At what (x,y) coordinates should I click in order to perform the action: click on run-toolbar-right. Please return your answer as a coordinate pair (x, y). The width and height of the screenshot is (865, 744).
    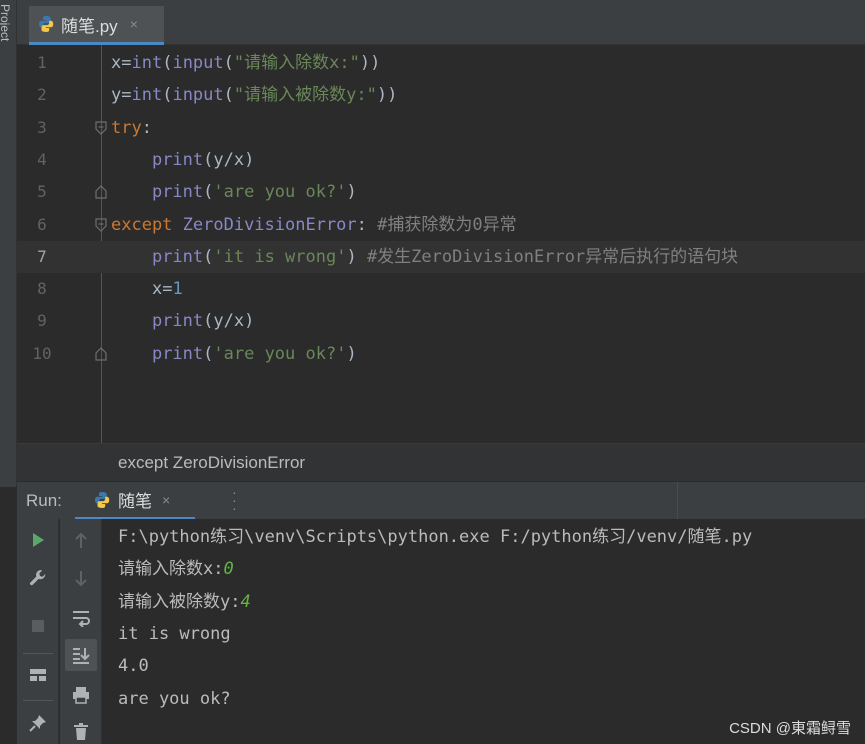
    Looking at the image, I should click on (81, 631).